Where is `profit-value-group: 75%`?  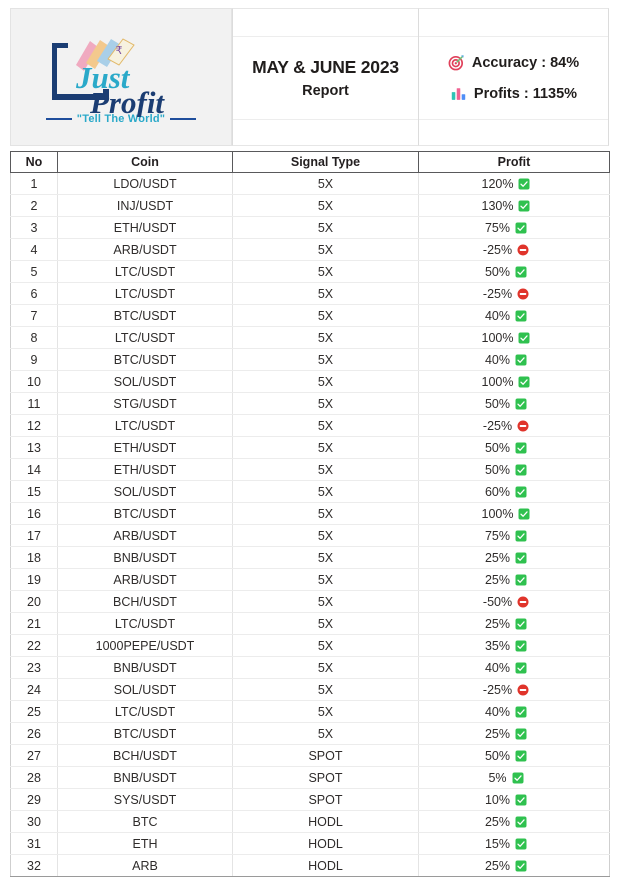
profit-value-group: 75% is located at coordinates (506, 228).